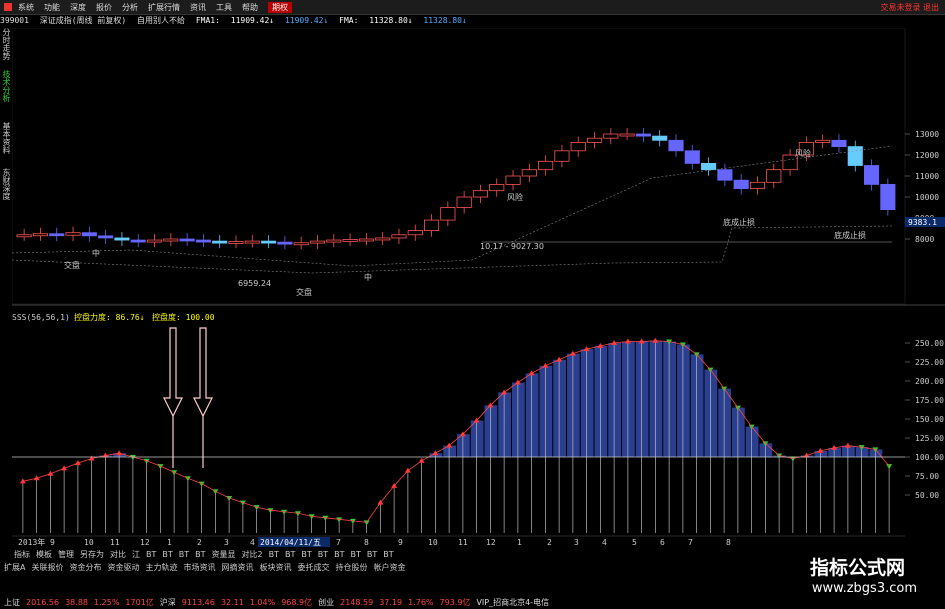  Describe the element at coordinates (274, 554) in the screenshot. I see `toolbar-item-12: BT` at that location.